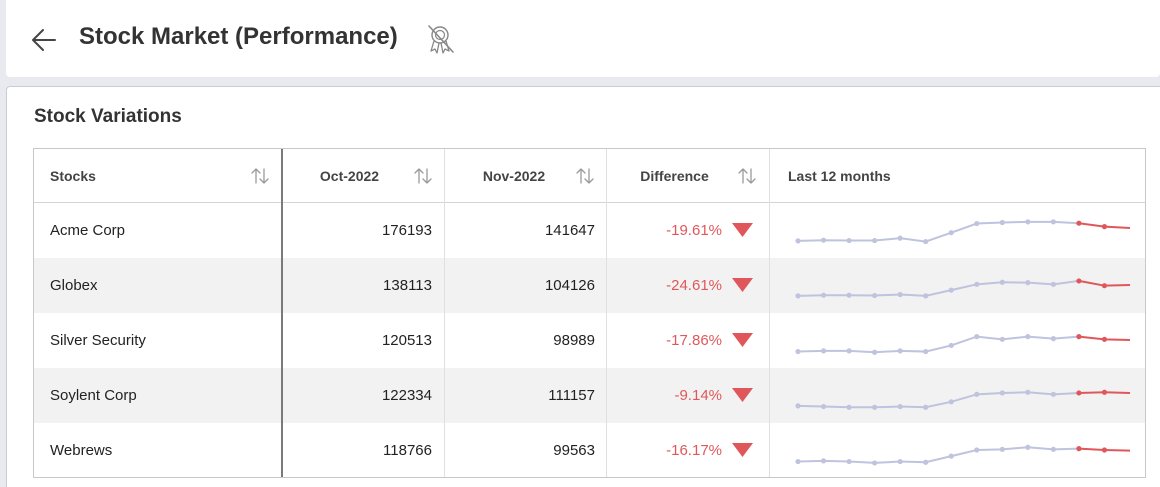 The image size is (1160, 487). What do you see at coordinates (574, 340) in the screenshot?
I see `nov-2022-value: 98989` at bounding box center [574, 340].